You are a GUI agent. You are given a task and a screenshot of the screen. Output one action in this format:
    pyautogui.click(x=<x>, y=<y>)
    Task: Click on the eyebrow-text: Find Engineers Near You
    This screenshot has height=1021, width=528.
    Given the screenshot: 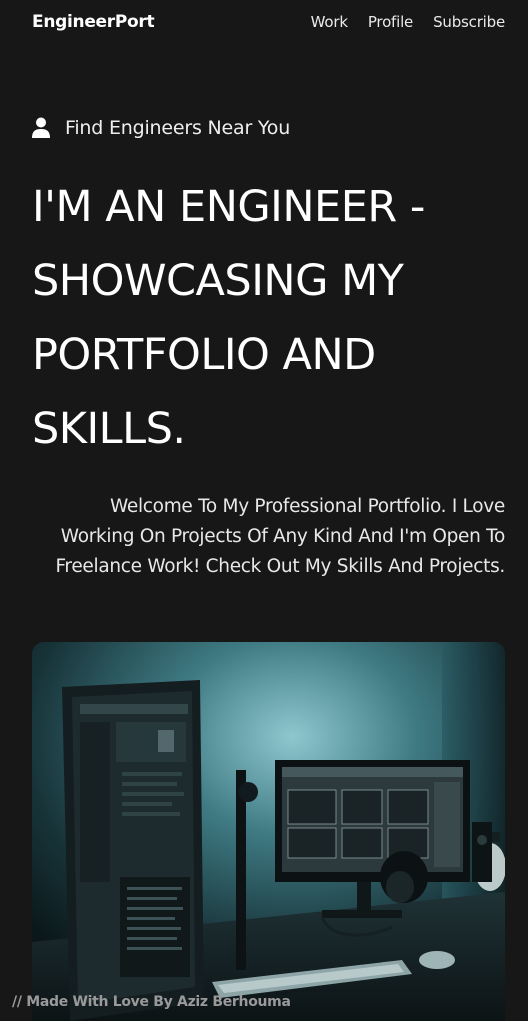 What is the action you would take?
    pyautogui.click(x=178, y=128)
    